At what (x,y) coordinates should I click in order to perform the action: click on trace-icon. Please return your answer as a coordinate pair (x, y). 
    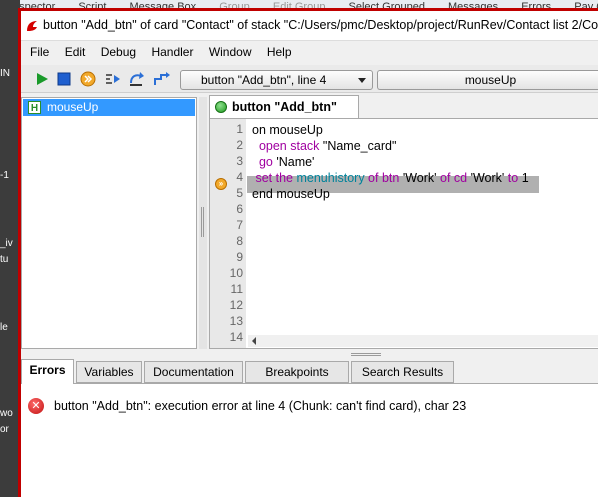
    Looking at the image, I should click on (162, 78).